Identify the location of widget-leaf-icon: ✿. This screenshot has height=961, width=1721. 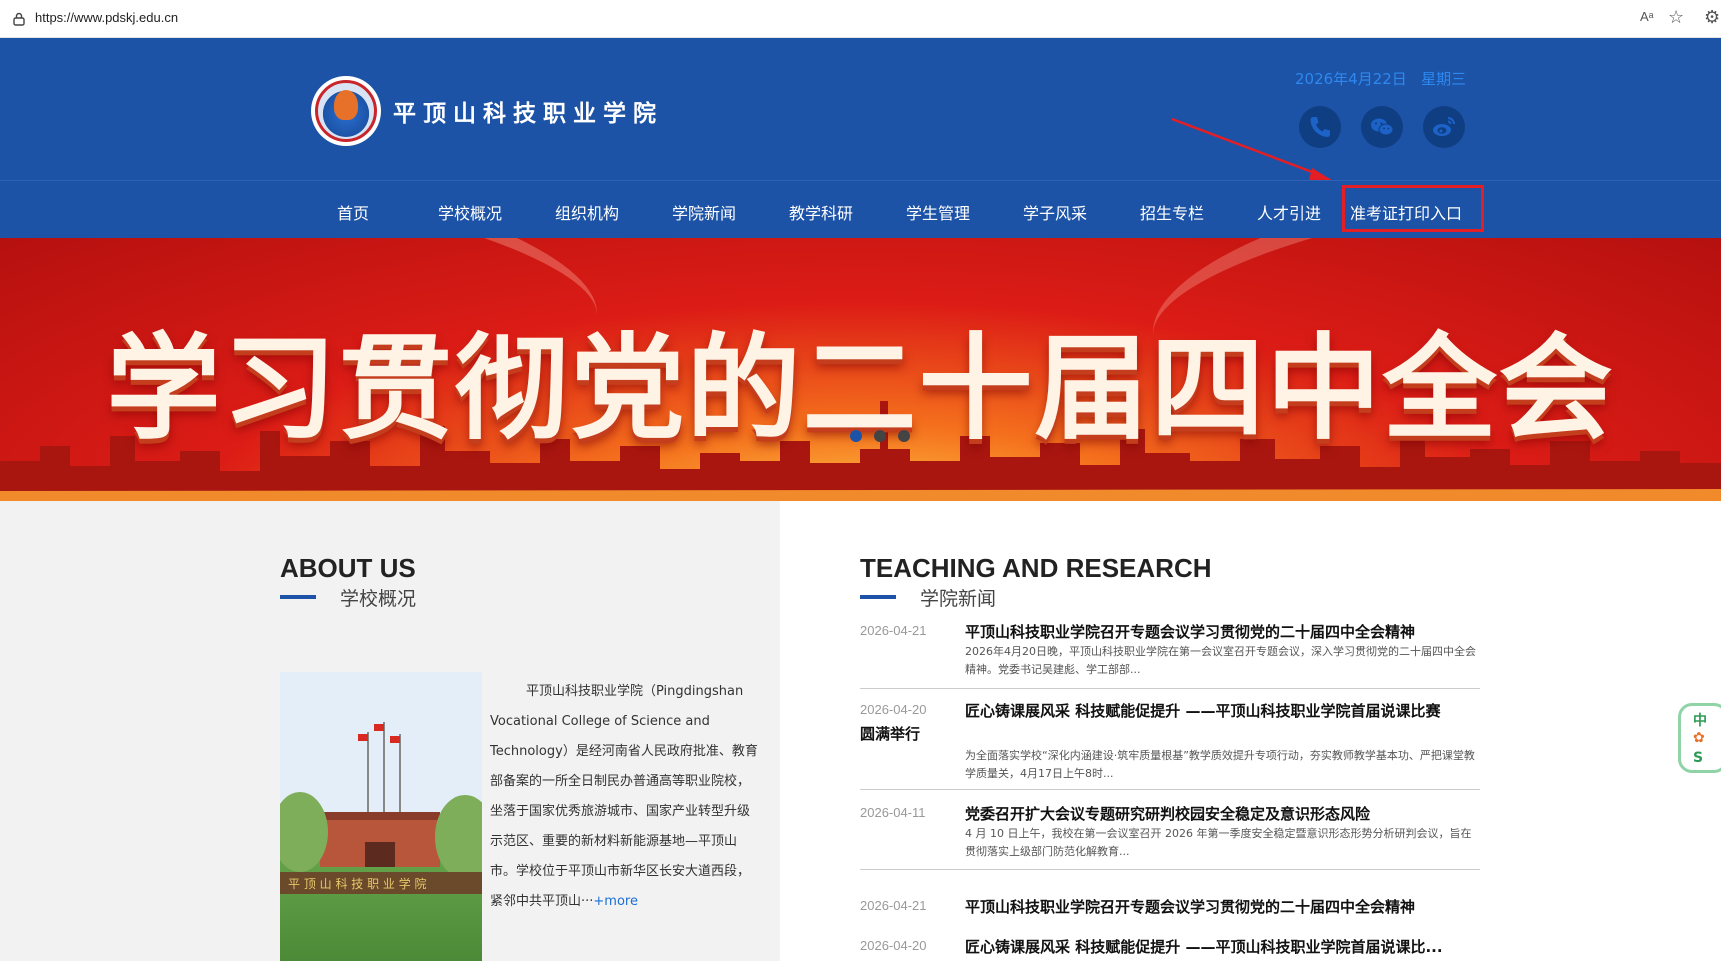
(1699, 738).